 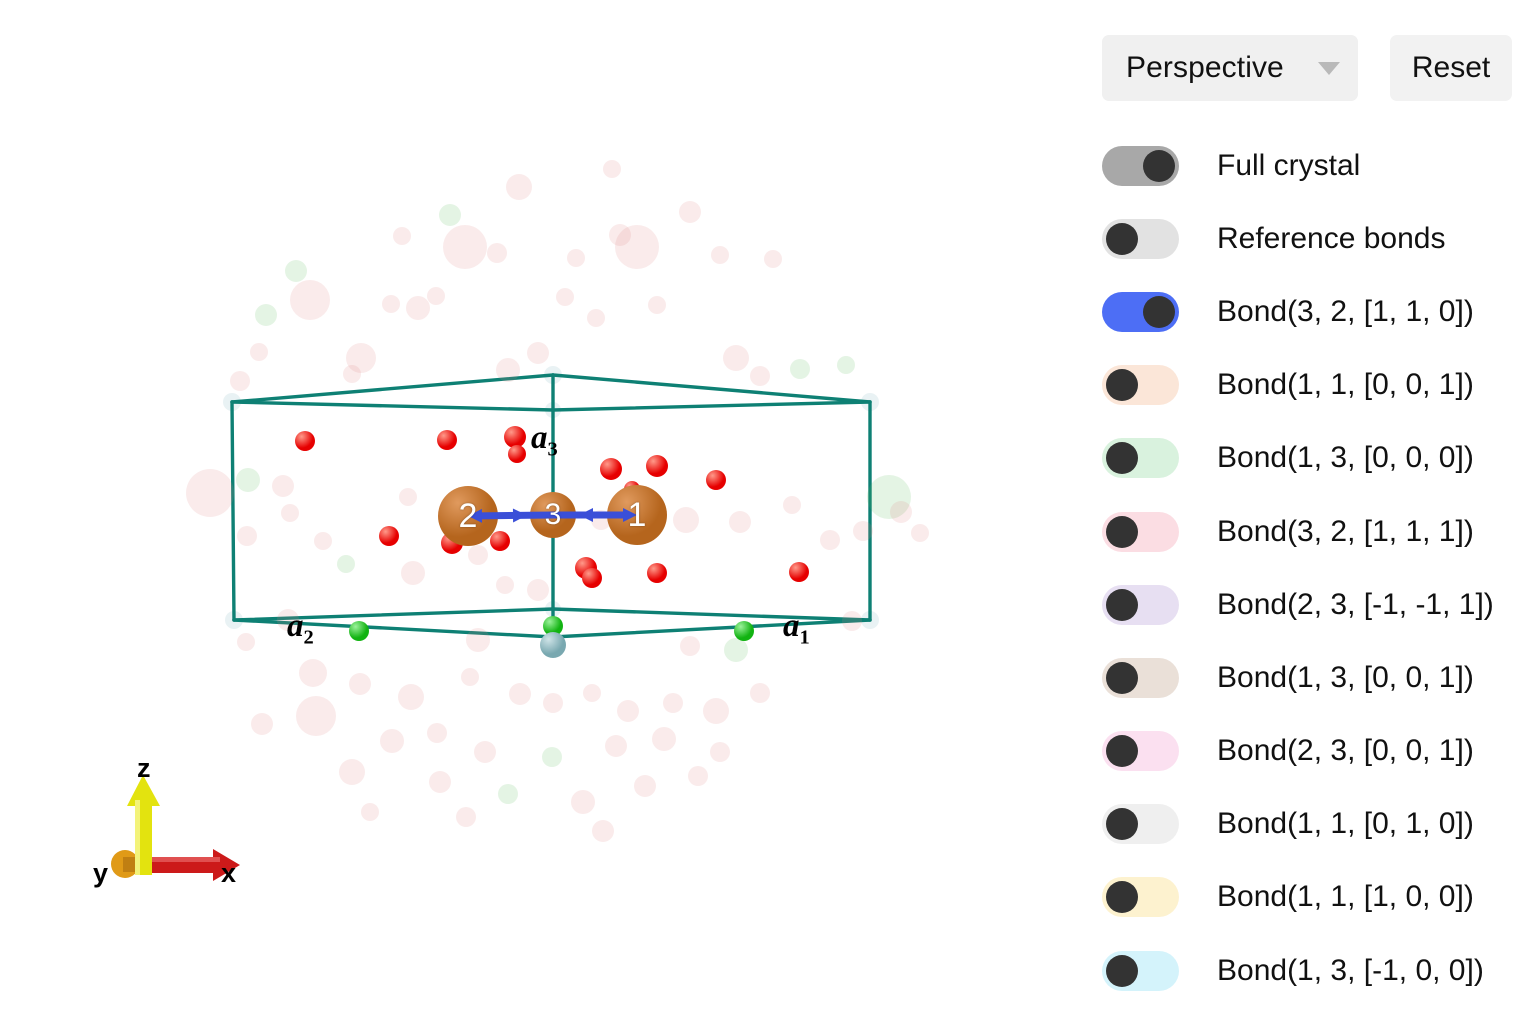 What do you see at coordinates (144, 768) in the screenshot?
I see `axis-label-z: z` at bounding box center [144, 768].